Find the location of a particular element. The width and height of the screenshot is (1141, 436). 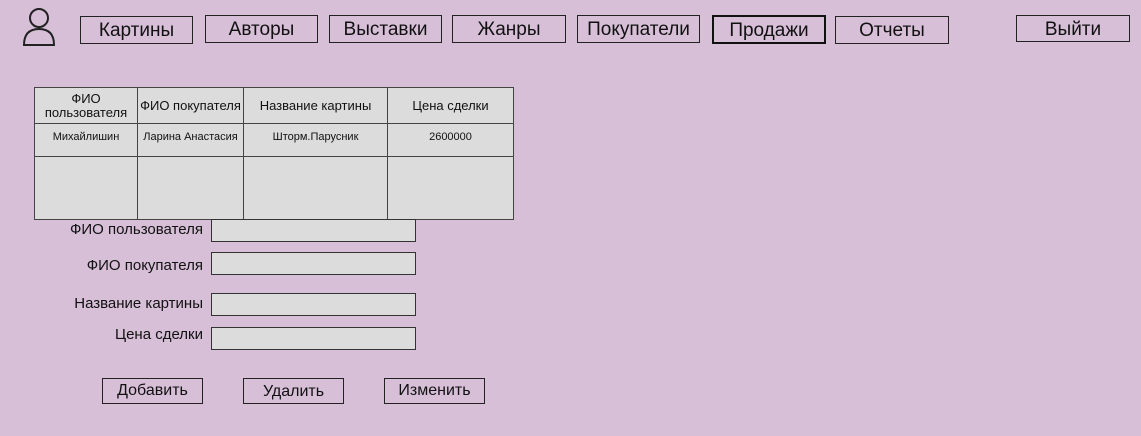

nav-buyers-button: Покупатели is located at coordinates (638, 29).